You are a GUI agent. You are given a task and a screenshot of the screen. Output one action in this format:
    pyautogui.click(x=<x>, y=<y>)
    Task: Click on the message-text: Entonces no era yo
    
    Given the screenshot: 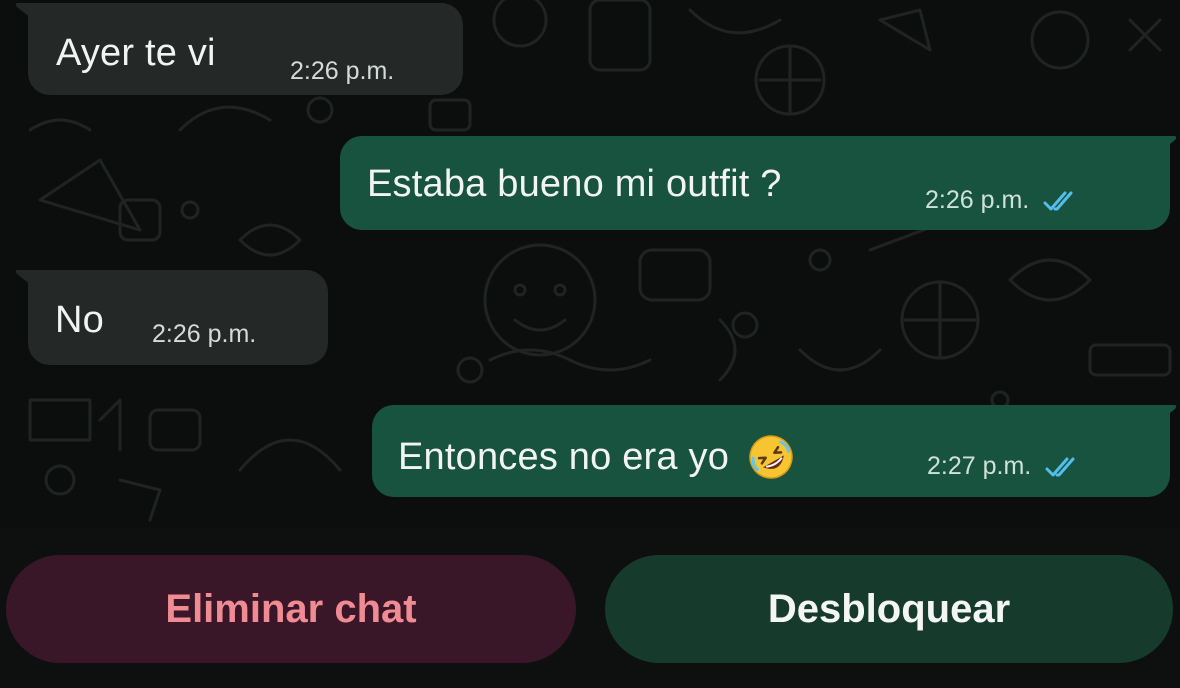 What is the action you would take?
    pyautogui.click(x=564, y=457)
    